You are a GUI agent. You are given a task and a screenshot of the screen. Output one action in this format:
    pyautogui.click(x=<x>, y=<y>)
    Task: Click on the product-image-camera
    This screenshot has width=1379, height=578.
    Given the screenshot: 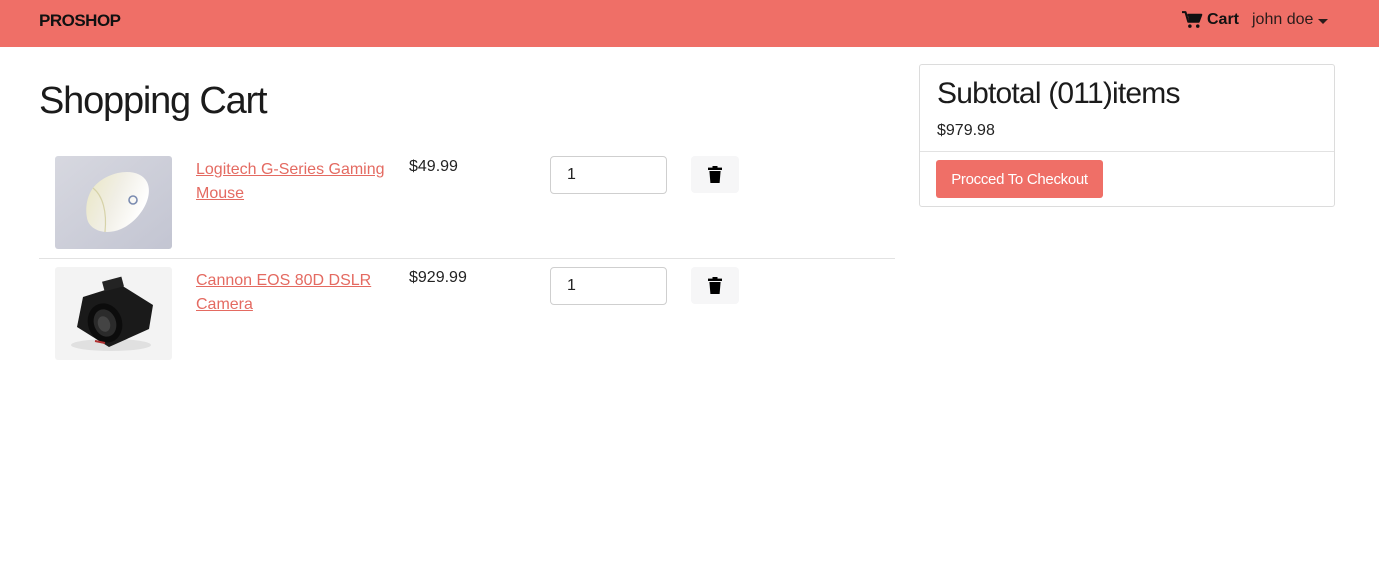 What is the action you would take?
    pyautogui.click(x=113, y=313)
    